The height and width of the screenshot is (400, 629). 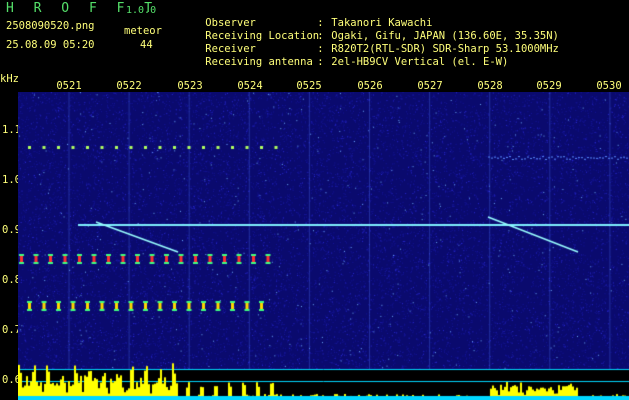 I want to click on x-tick: 0523, so click(x=190, y=86).